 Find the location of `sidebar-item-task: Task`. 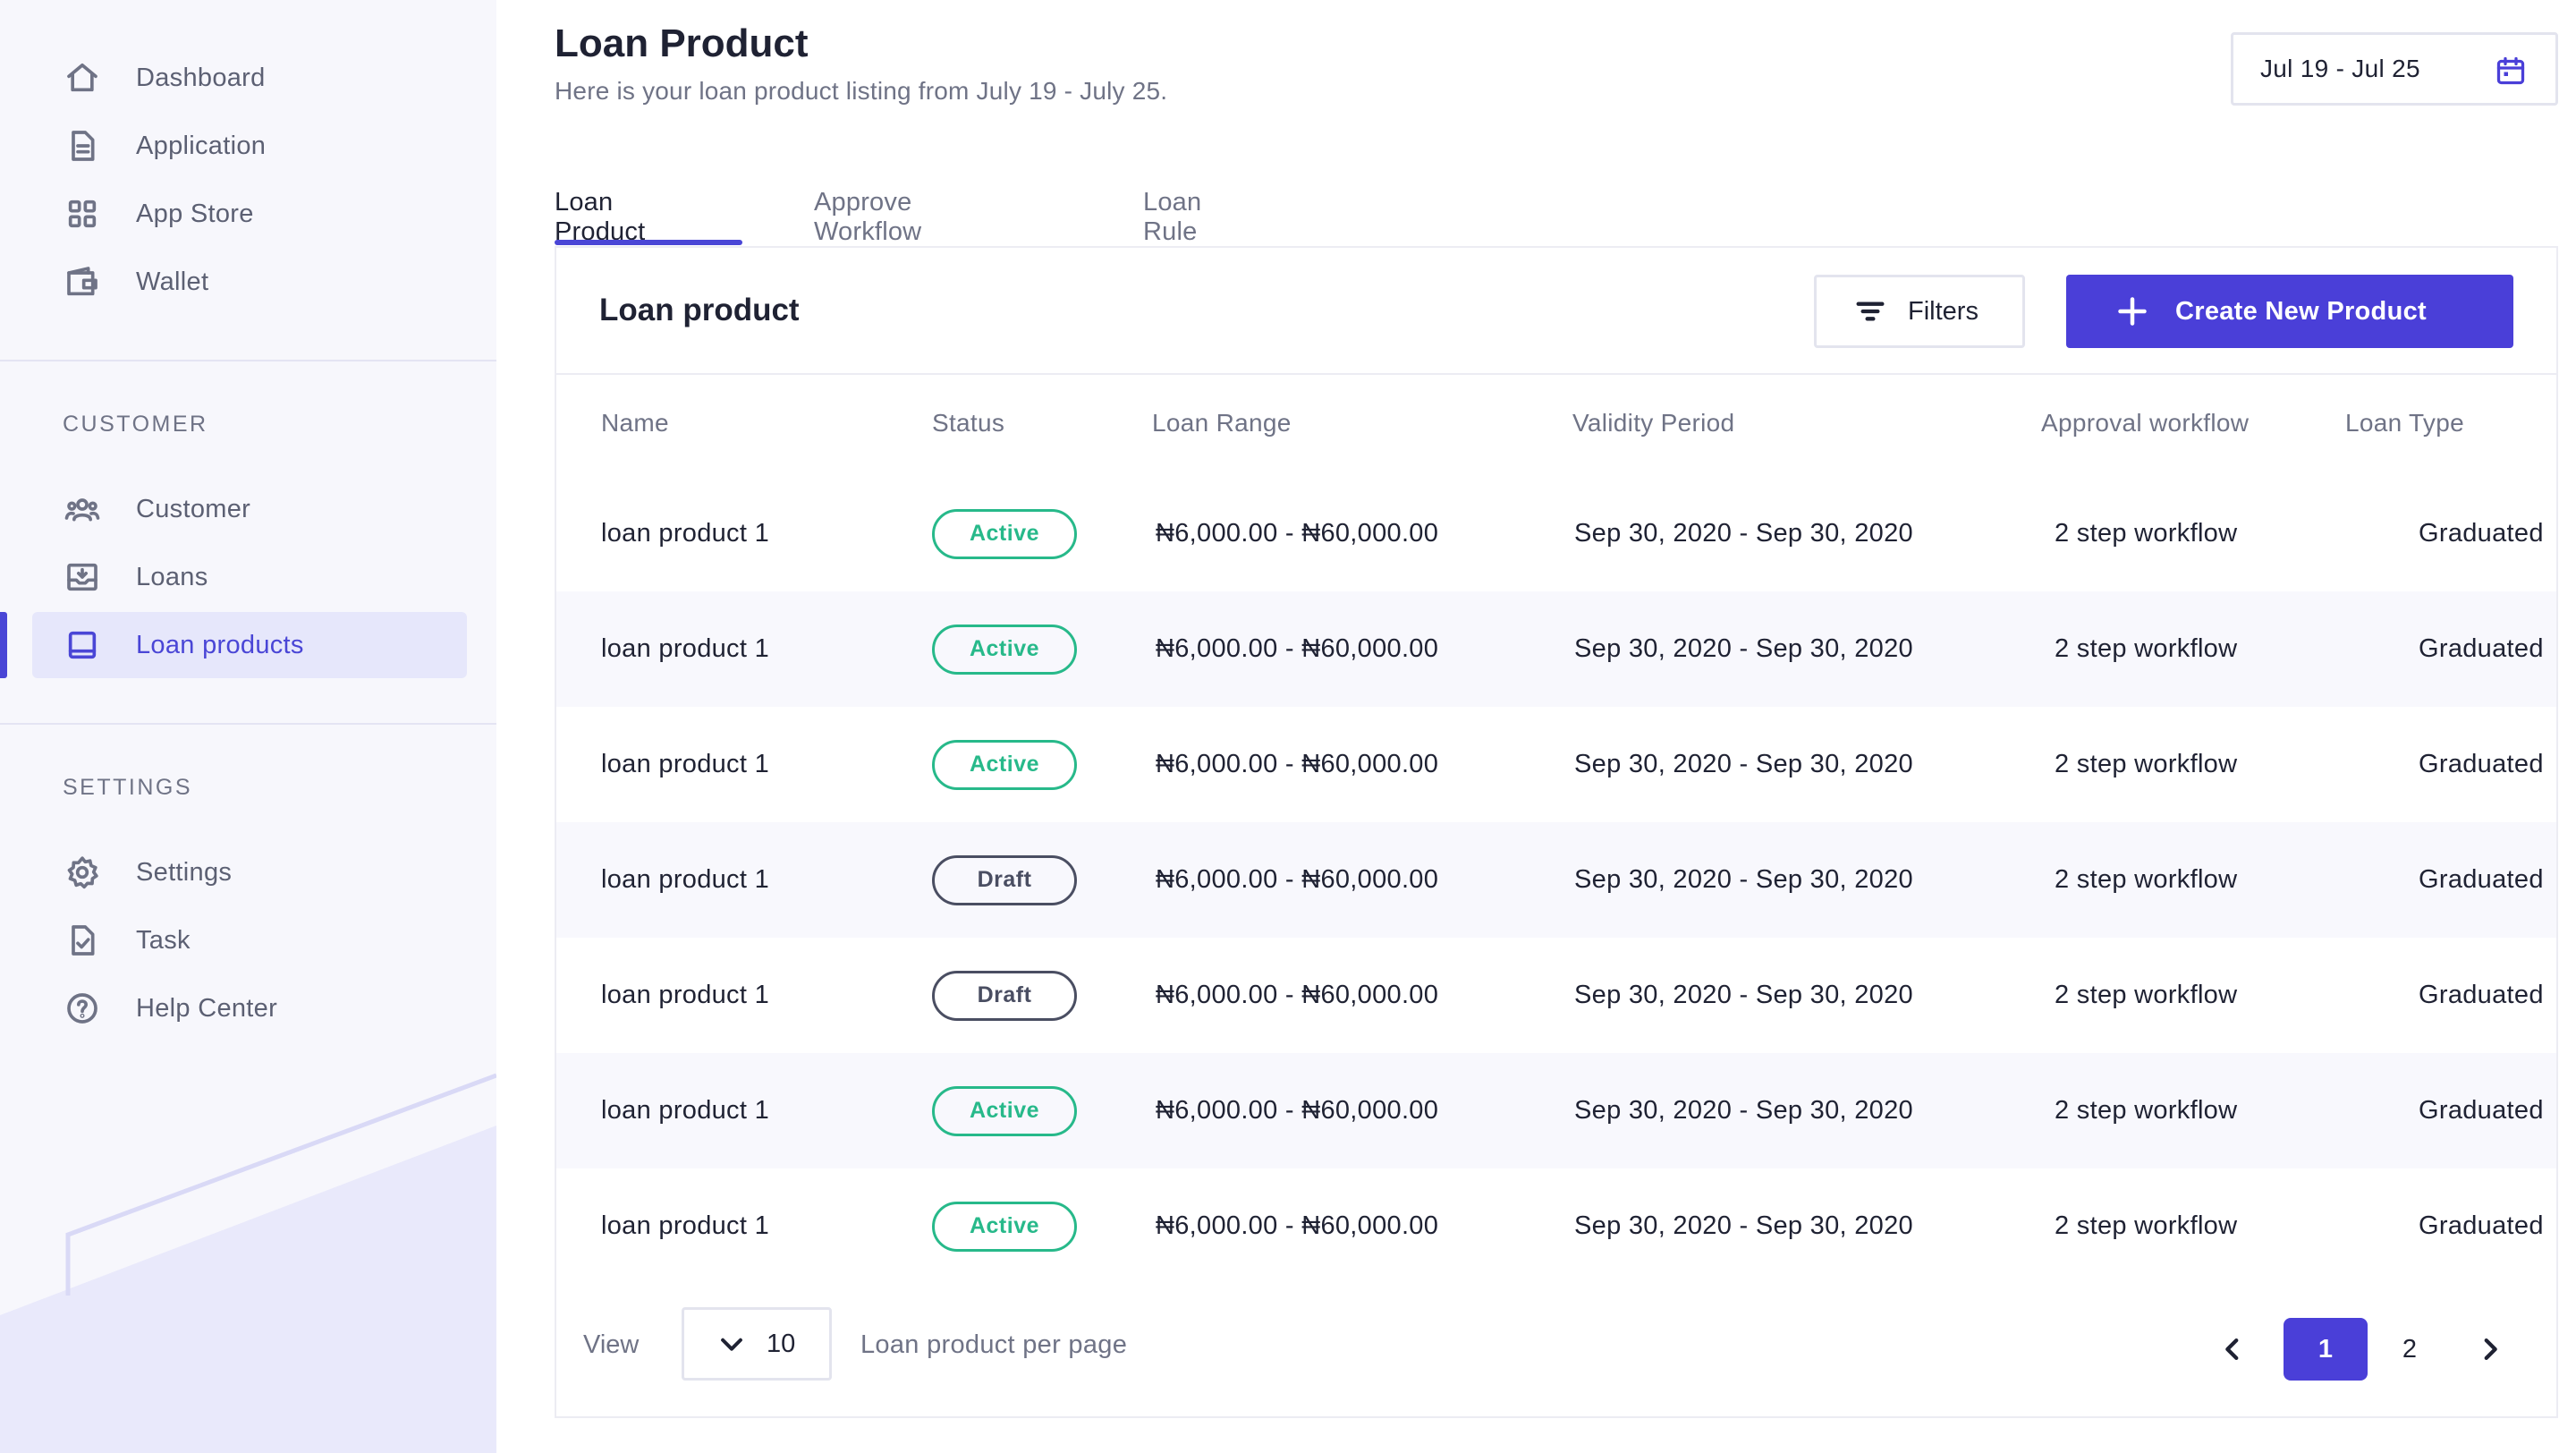

sidebar-item-task: Task is located at coordinates (249, 940).